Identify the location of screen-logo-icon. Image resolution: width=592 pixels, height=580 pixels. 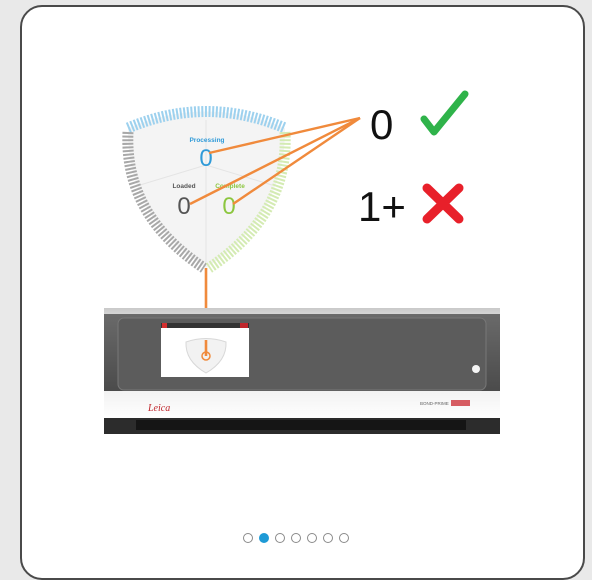
(244, 325).